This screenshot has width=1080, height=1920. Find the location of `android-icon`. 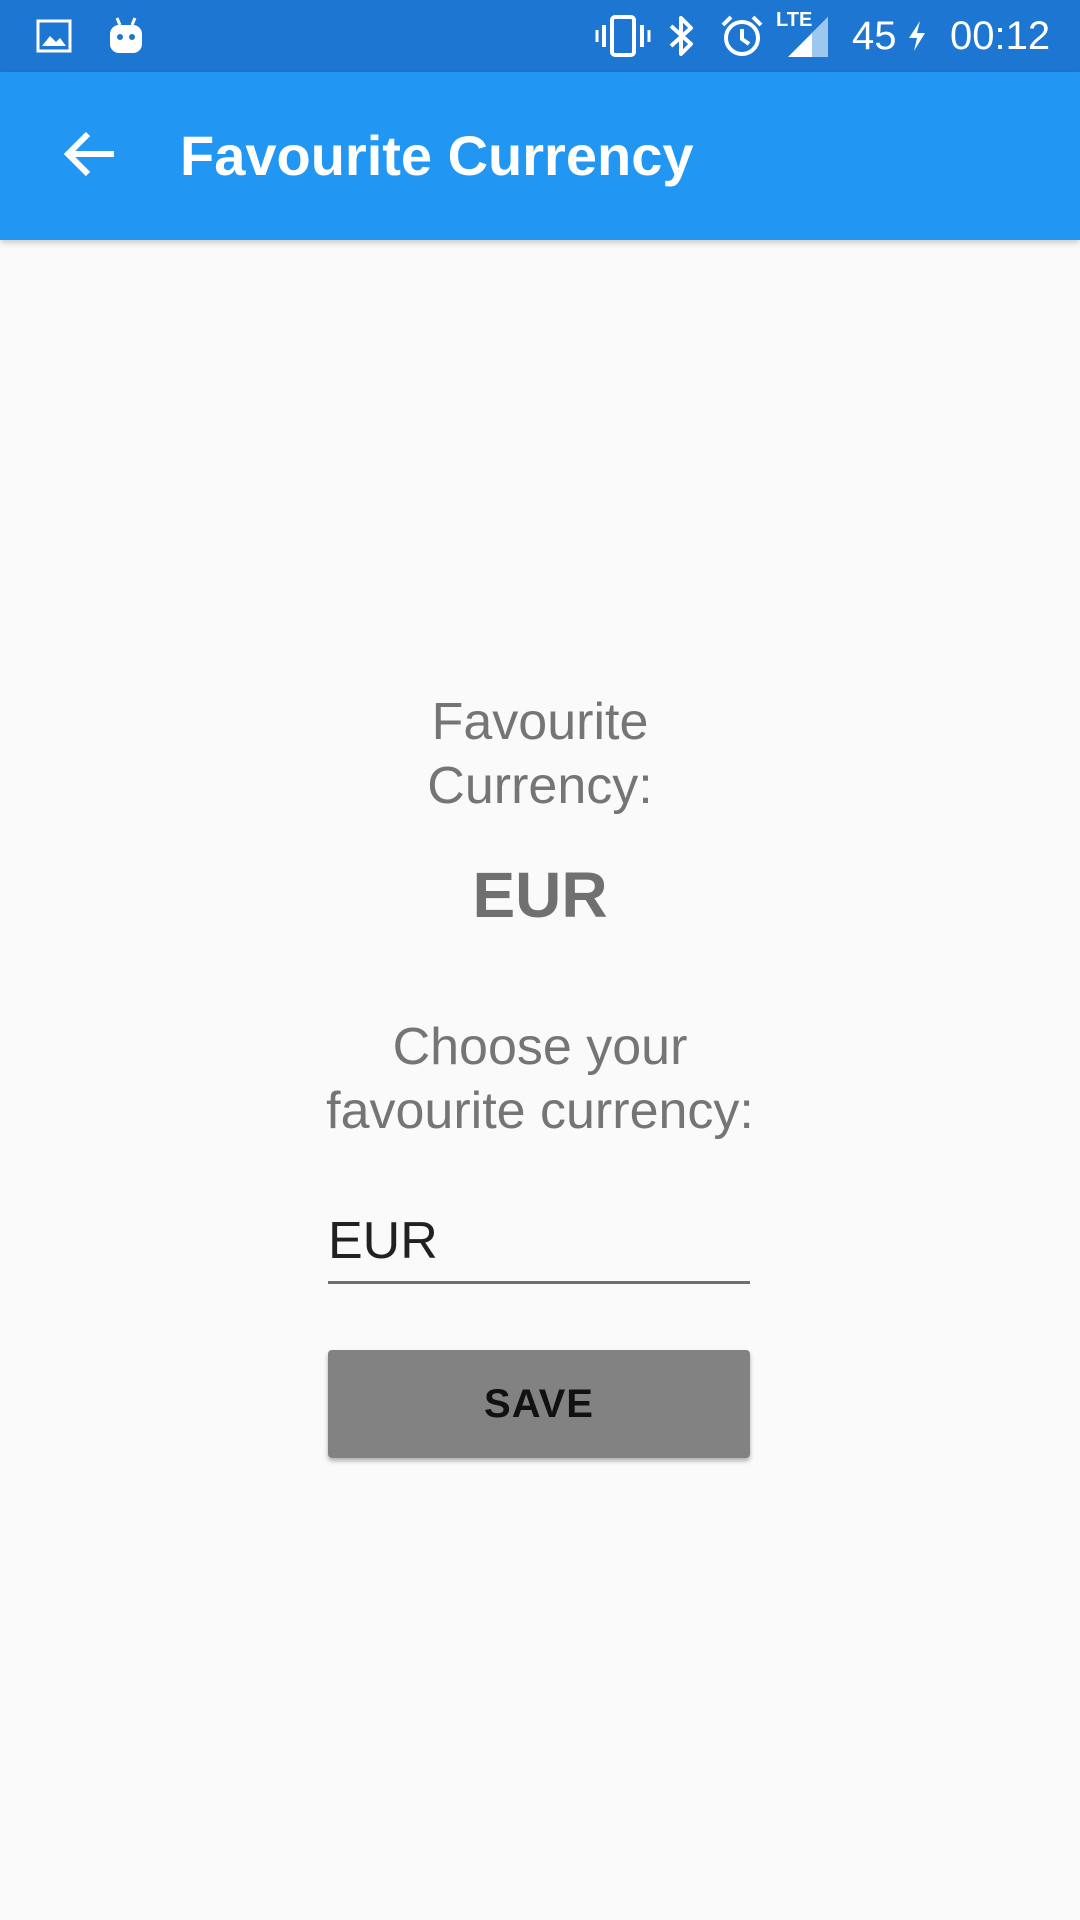

android-icon is located at coordinates (126, 36).